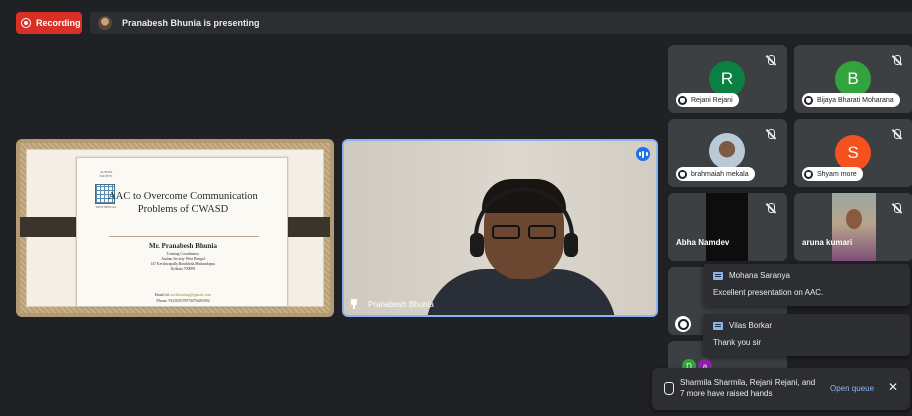 This screenshot has height=416, width=912. I want to click on raised-hand-badge: Shyam more, so click(832, 174).